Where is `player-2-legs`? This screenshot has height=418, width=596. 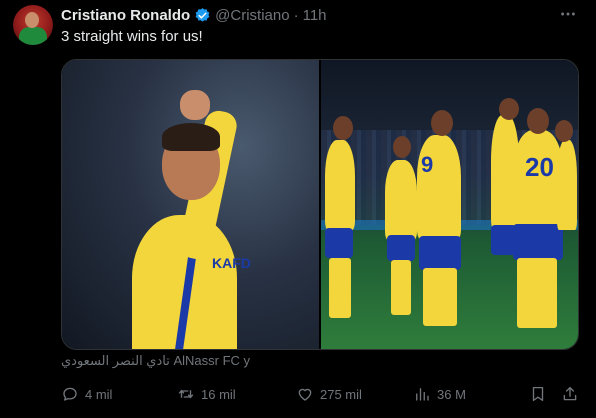
player-2-legs is located at coordinates (401, 287).